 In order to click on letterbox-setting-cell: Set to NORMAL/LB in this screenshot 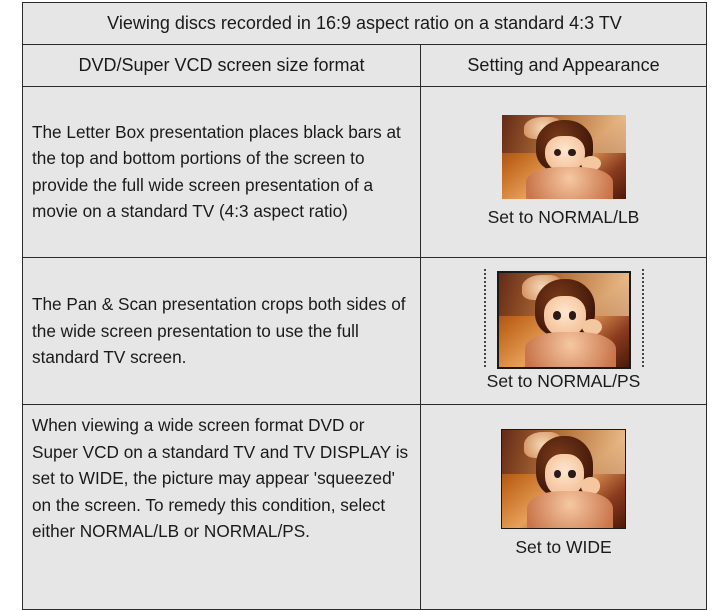, I will do `click(563, 172)`.